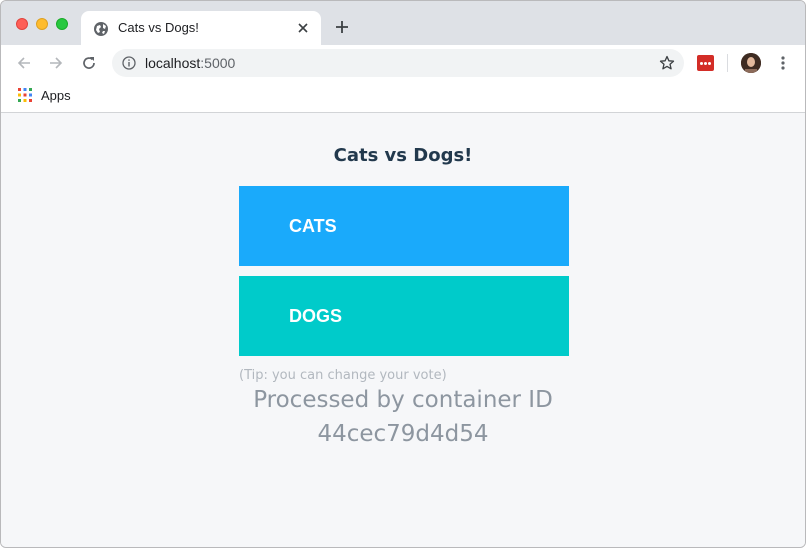  Describe the element at coordinates (667, 63) in the screenshot. I see `star-icon` at that location.